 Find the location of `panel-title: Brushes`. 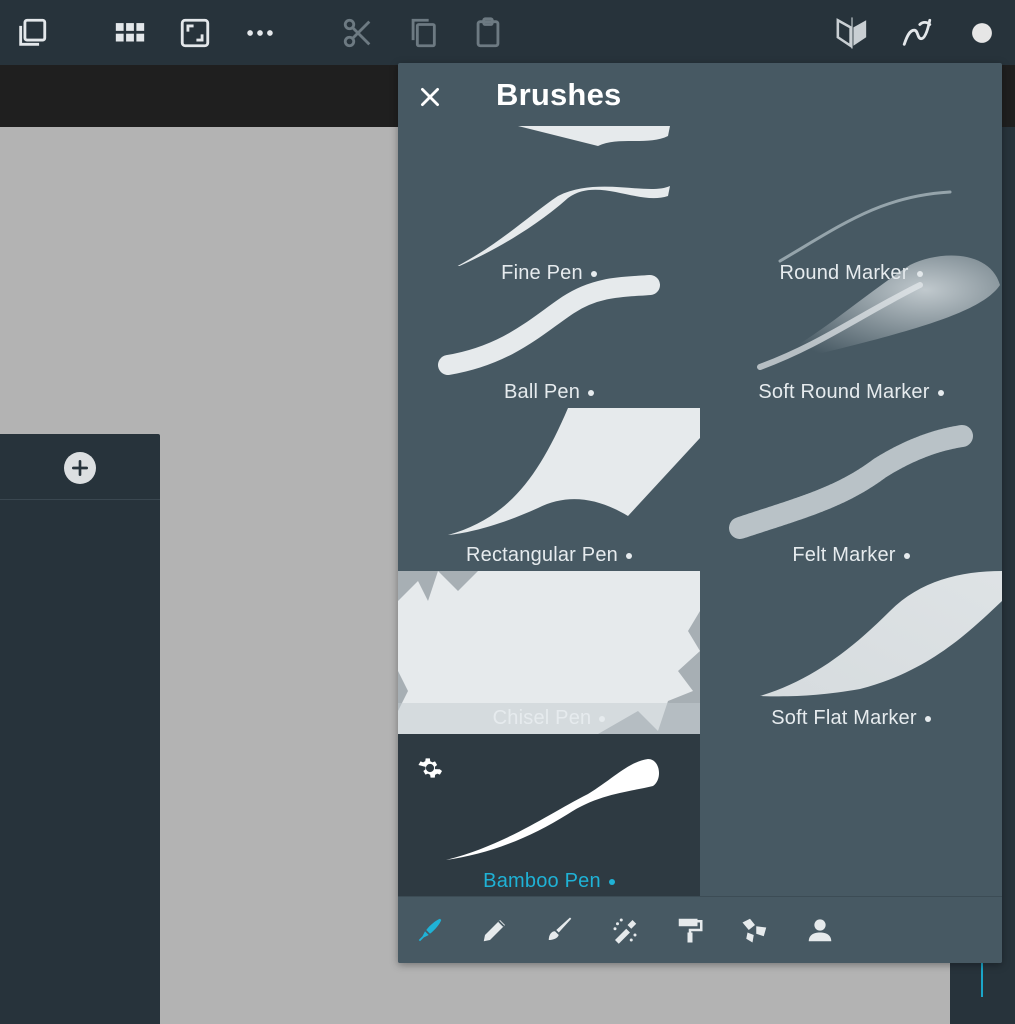

panel-title: Brushes is located at coordinates (559, 94).